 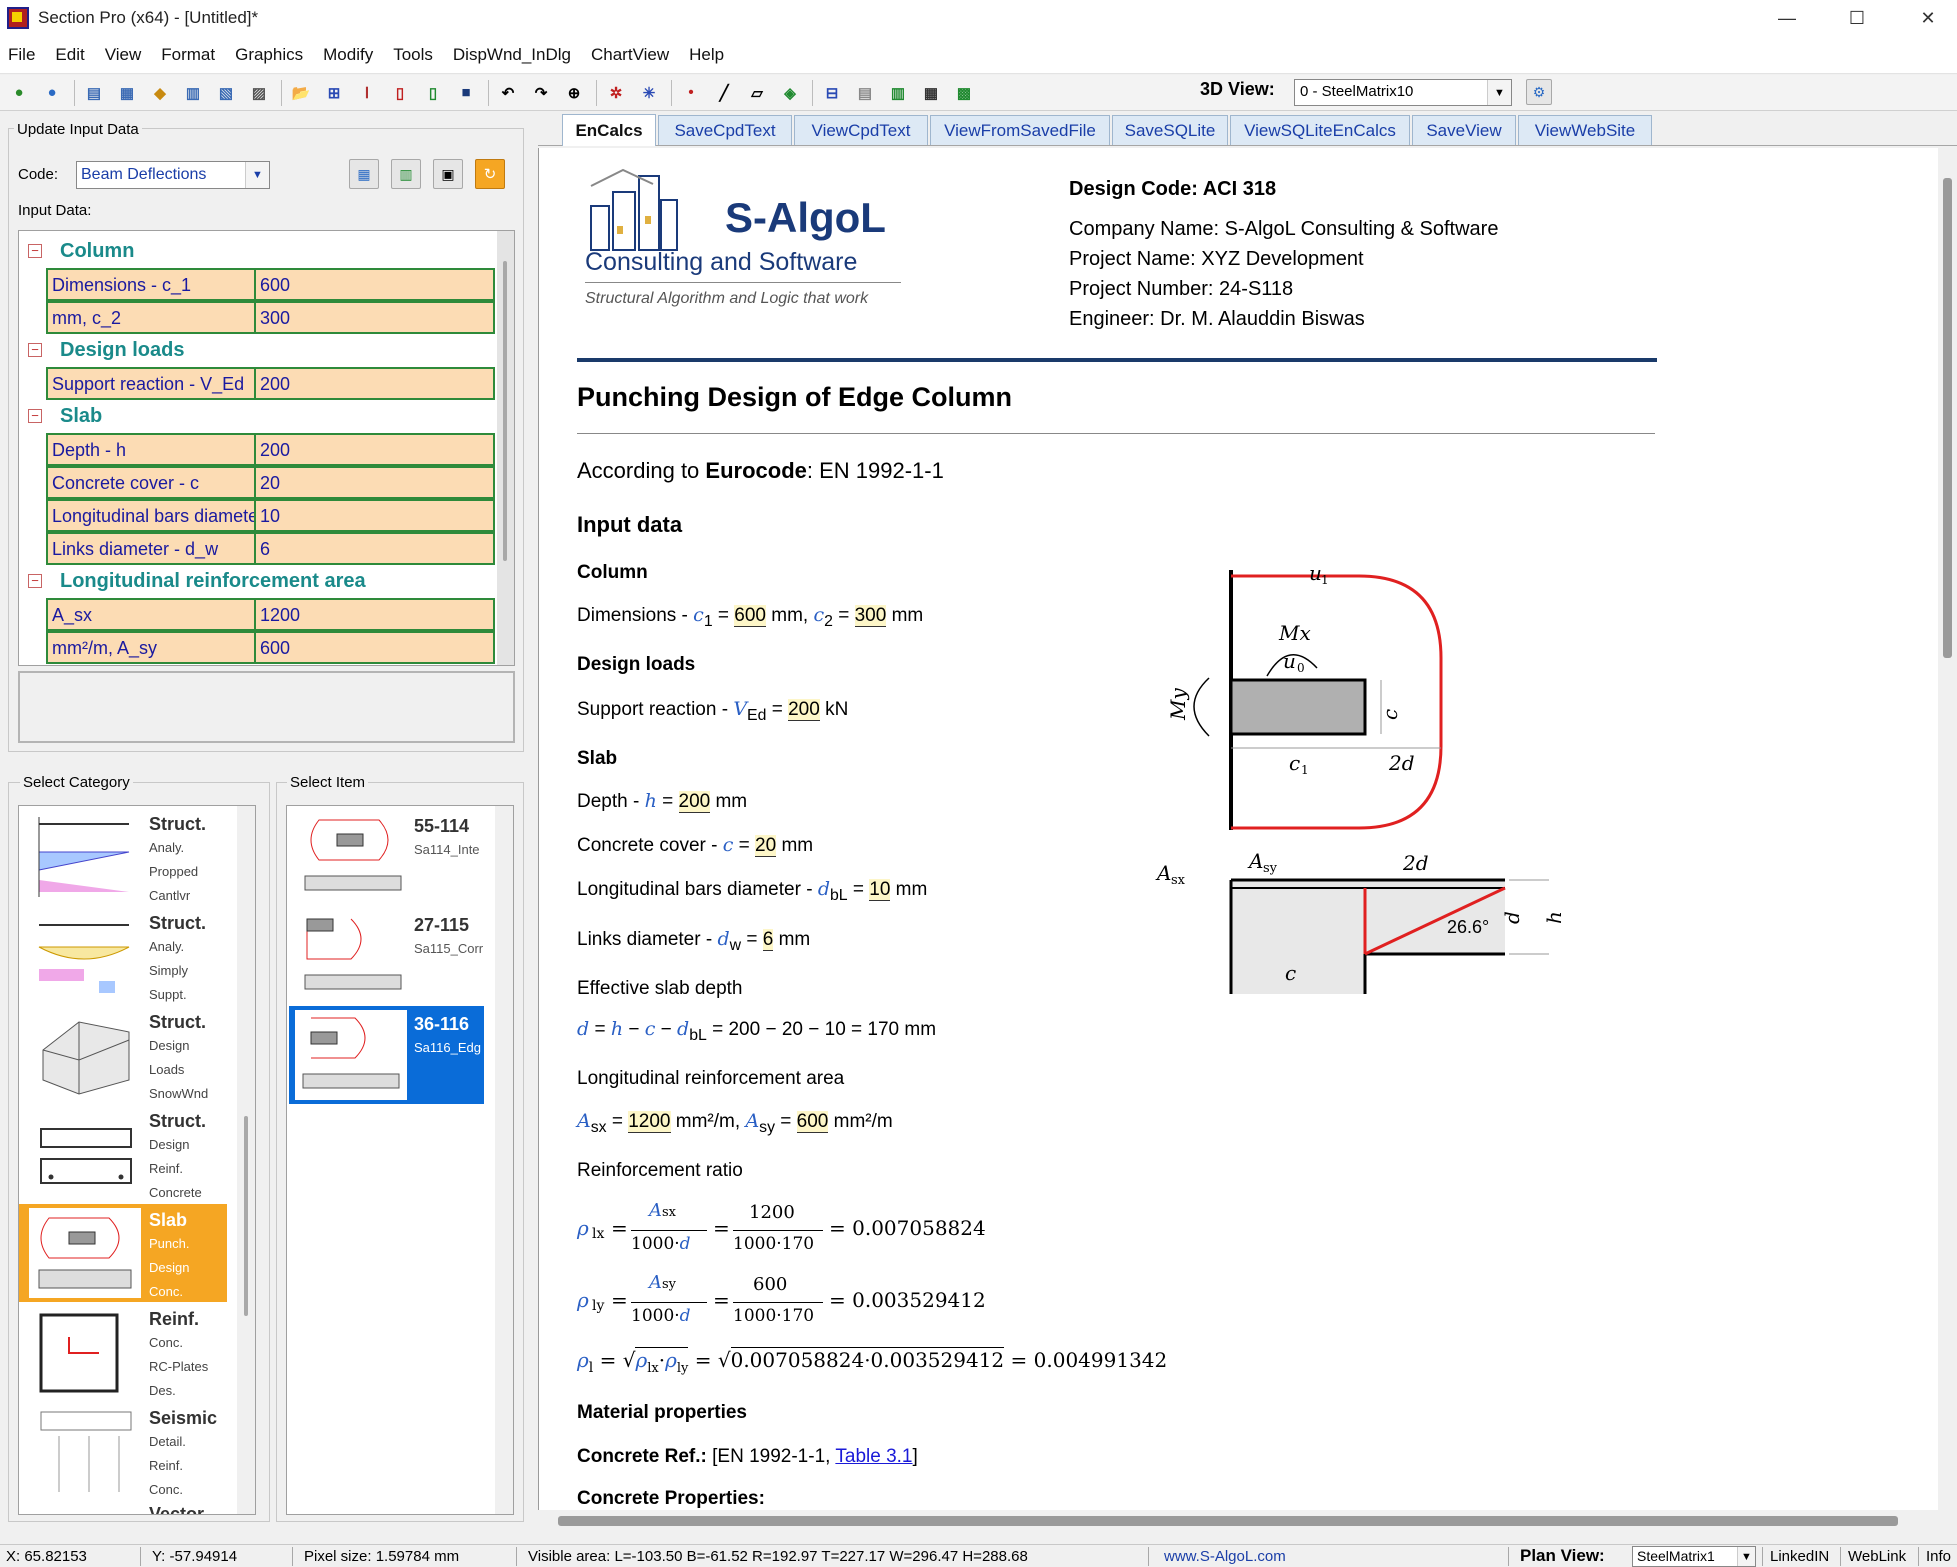 I want to click on c1-value: 600, so click(x=750, y=616).